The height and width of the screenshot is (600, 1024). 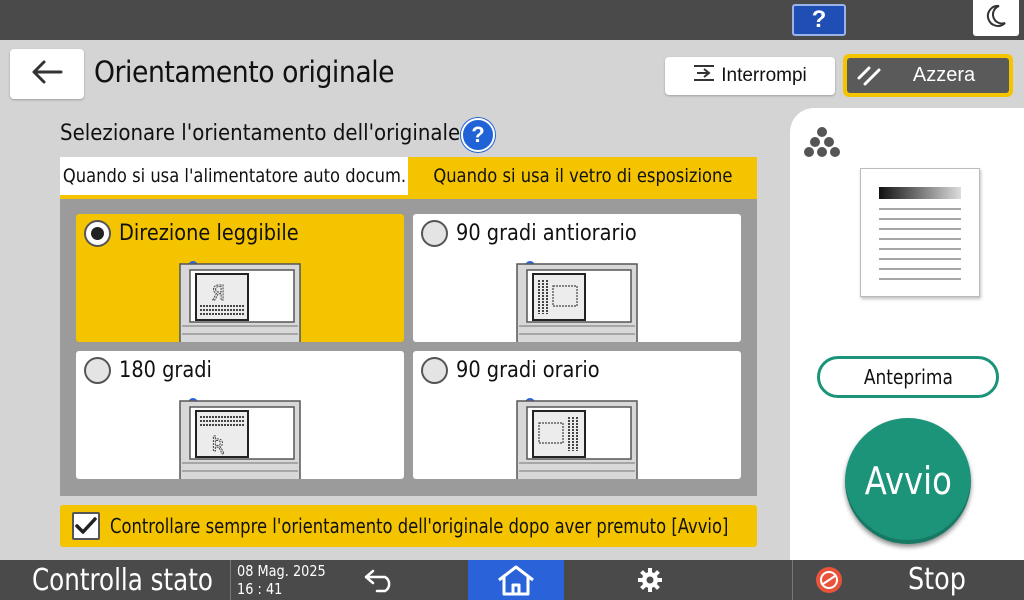 I want to click on return-arrow-icon, so click(x=377, y=581).